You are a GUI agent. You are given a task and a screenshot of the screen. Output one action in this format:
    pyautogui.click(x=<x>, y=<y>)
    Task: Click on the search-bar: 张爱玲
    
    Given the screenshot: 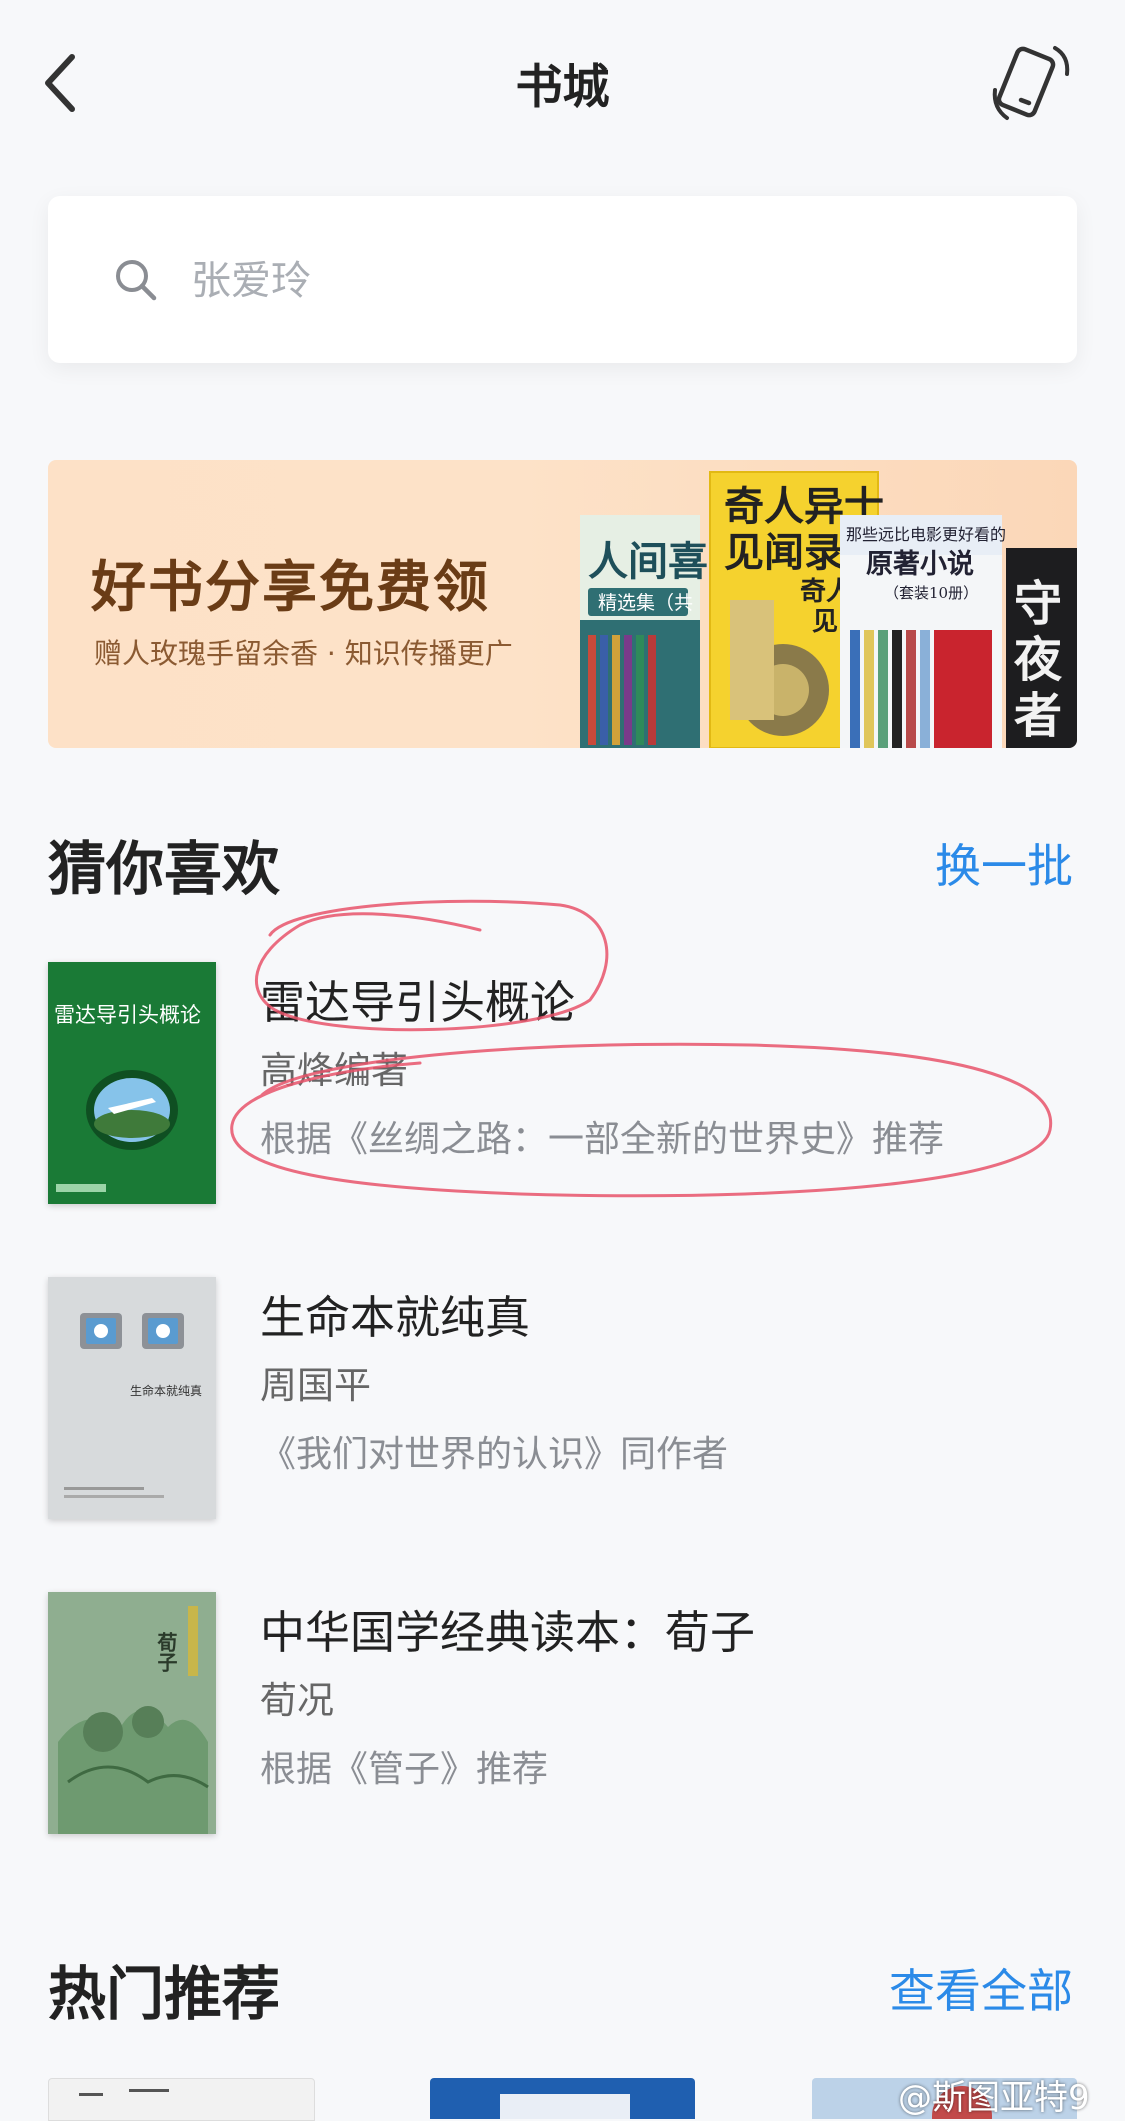 What is the action you would take?
    pyautogui.click(x=562, y=279)
    